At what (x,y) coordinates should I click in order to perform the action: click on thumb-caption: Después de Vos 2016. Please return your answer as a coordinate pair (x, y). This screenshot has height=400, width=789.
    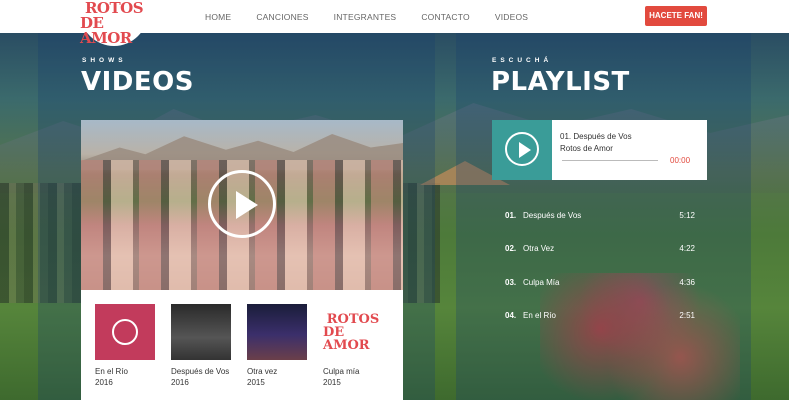
    Looking at the image, I should click on (211, 377).